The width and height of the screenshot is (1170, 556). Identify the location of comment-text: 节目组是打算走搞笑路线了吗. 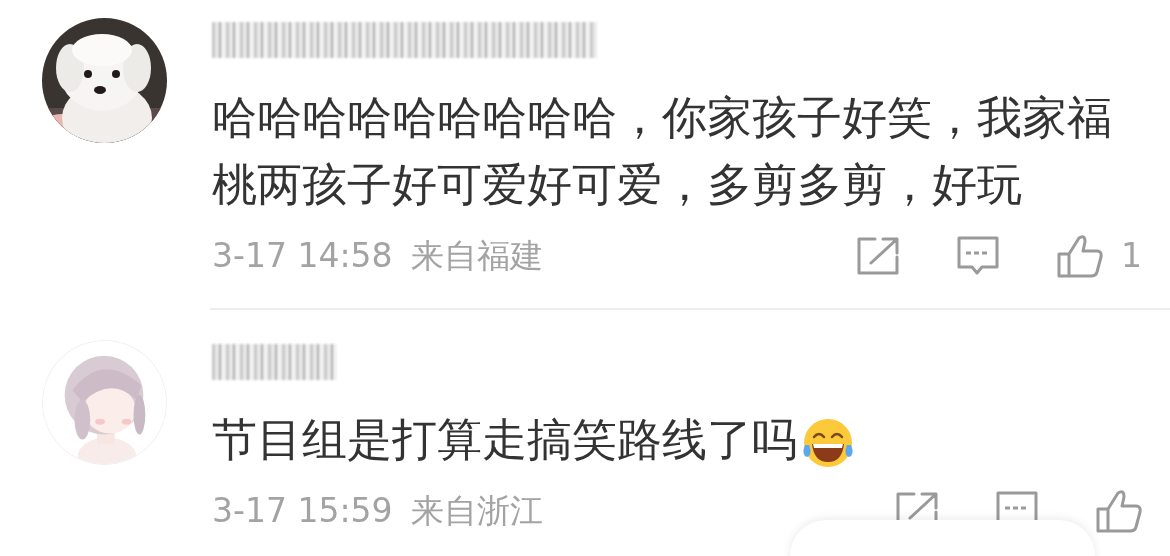
(504, 439).